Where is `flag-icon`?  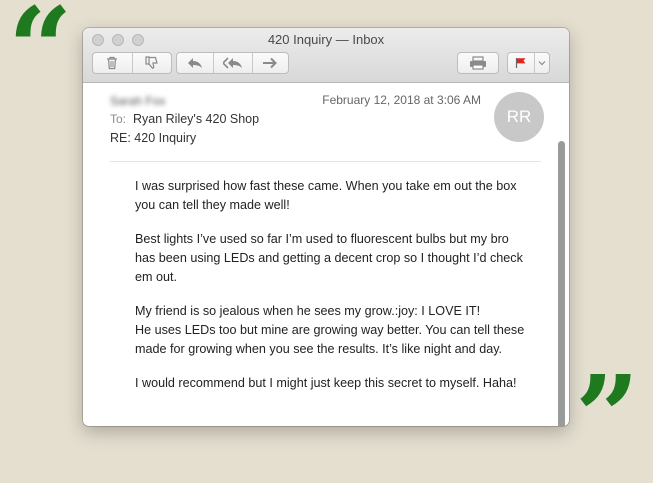
flag-icon is located at coordinates (520, 63).